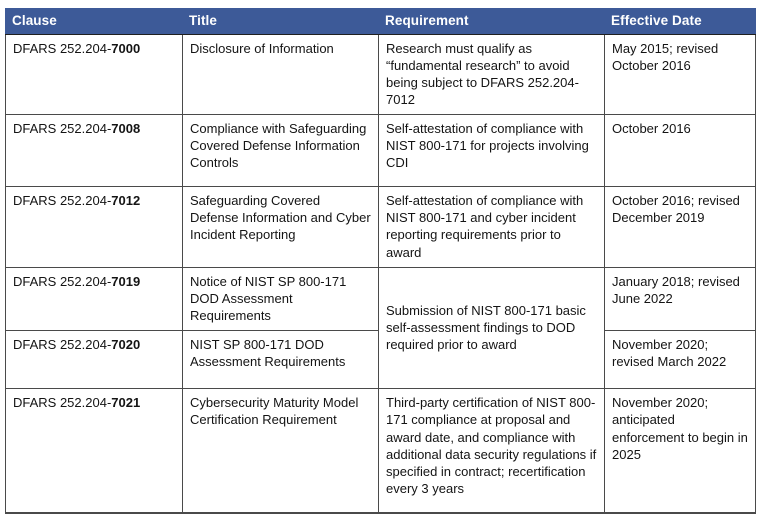 This screenshot has height=532, width=770. I want to click on table-header: Clause Title Requirement Effective Date, so click(380, 21).